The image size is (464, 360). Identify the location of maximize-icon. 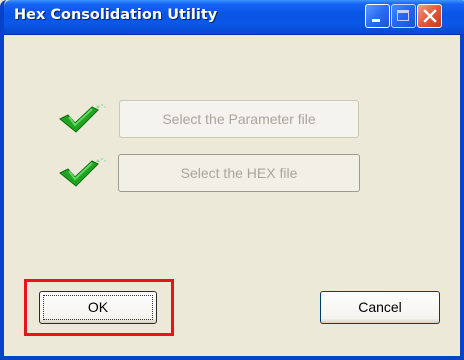
(403, 15).